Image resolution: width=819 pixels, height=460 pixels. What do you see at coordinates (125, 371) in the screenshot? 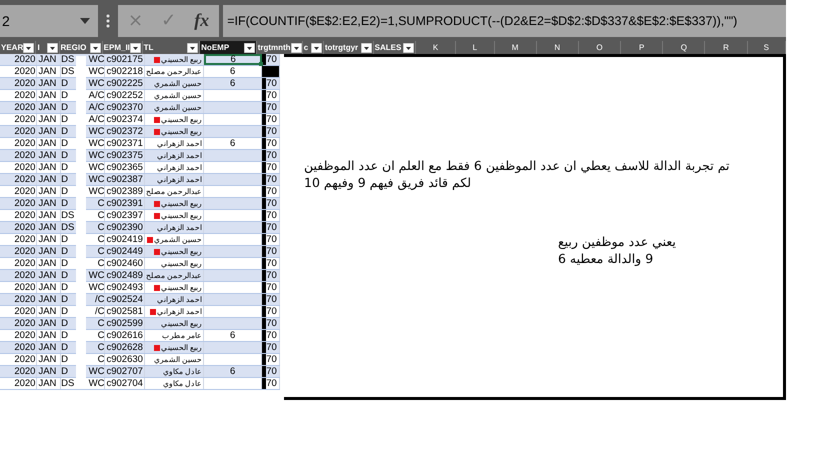
I see `table-cell: c902707` at bounding box center [125, 371].